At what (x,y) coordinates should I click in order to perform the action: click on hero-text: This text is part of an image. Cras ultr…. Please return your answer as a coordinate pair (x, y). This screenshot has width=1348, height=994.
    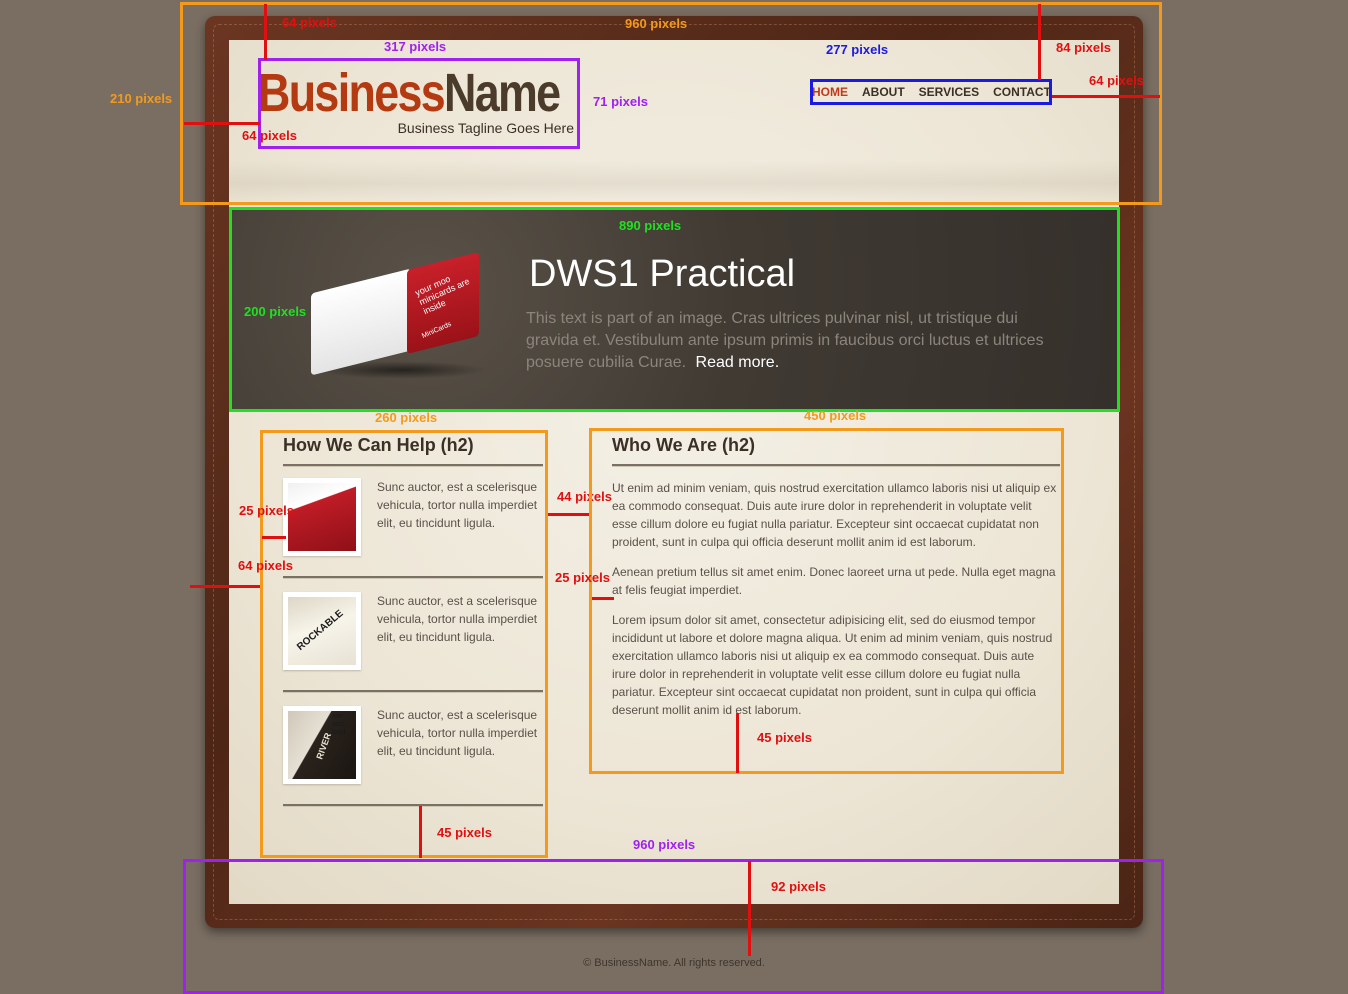
    Looking at the image, I should click on (786, 341).